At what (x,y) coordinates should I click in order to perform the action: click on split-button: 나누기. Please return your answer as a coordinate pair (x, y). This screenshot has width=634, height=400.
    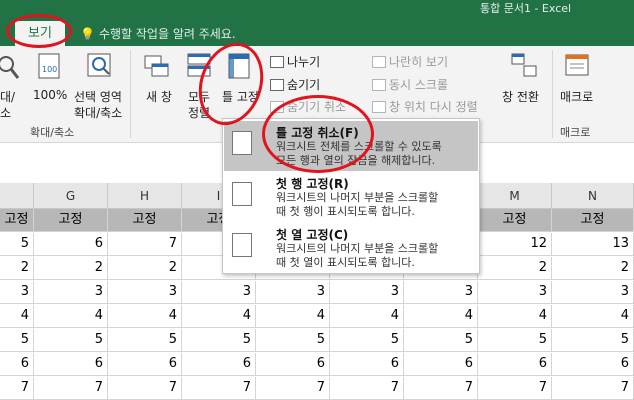
    Looking at the image, I should click on (295, 61).